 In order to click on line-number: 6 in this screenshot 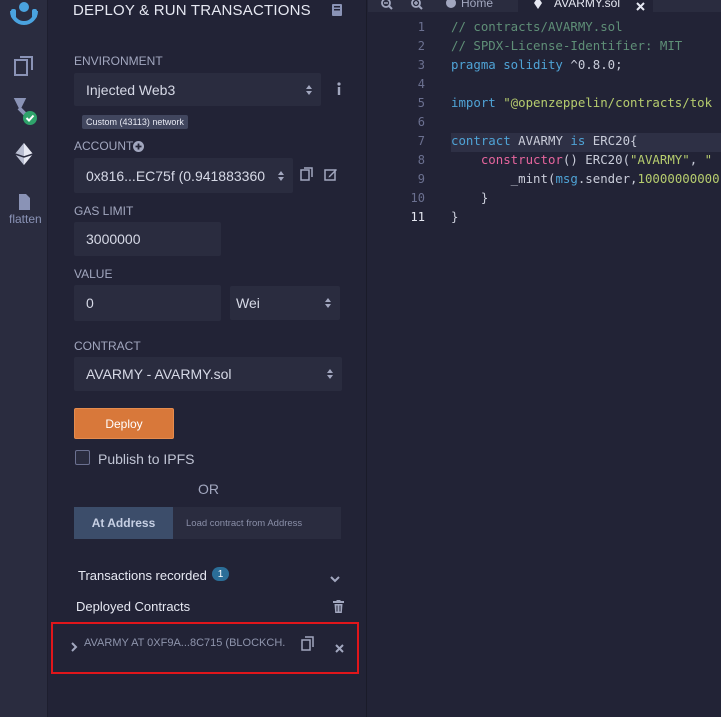, I will do `click(421, 122)`.